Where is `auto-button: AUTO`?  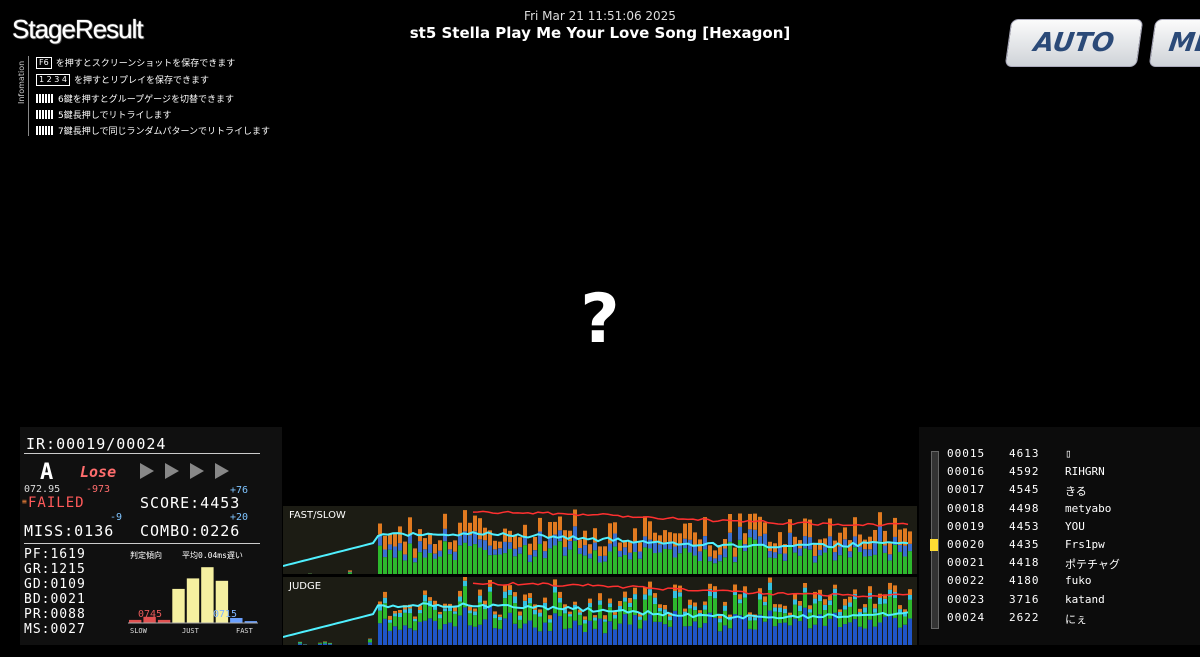
auto-button: AUTO is located at coordinates (1074, 43).